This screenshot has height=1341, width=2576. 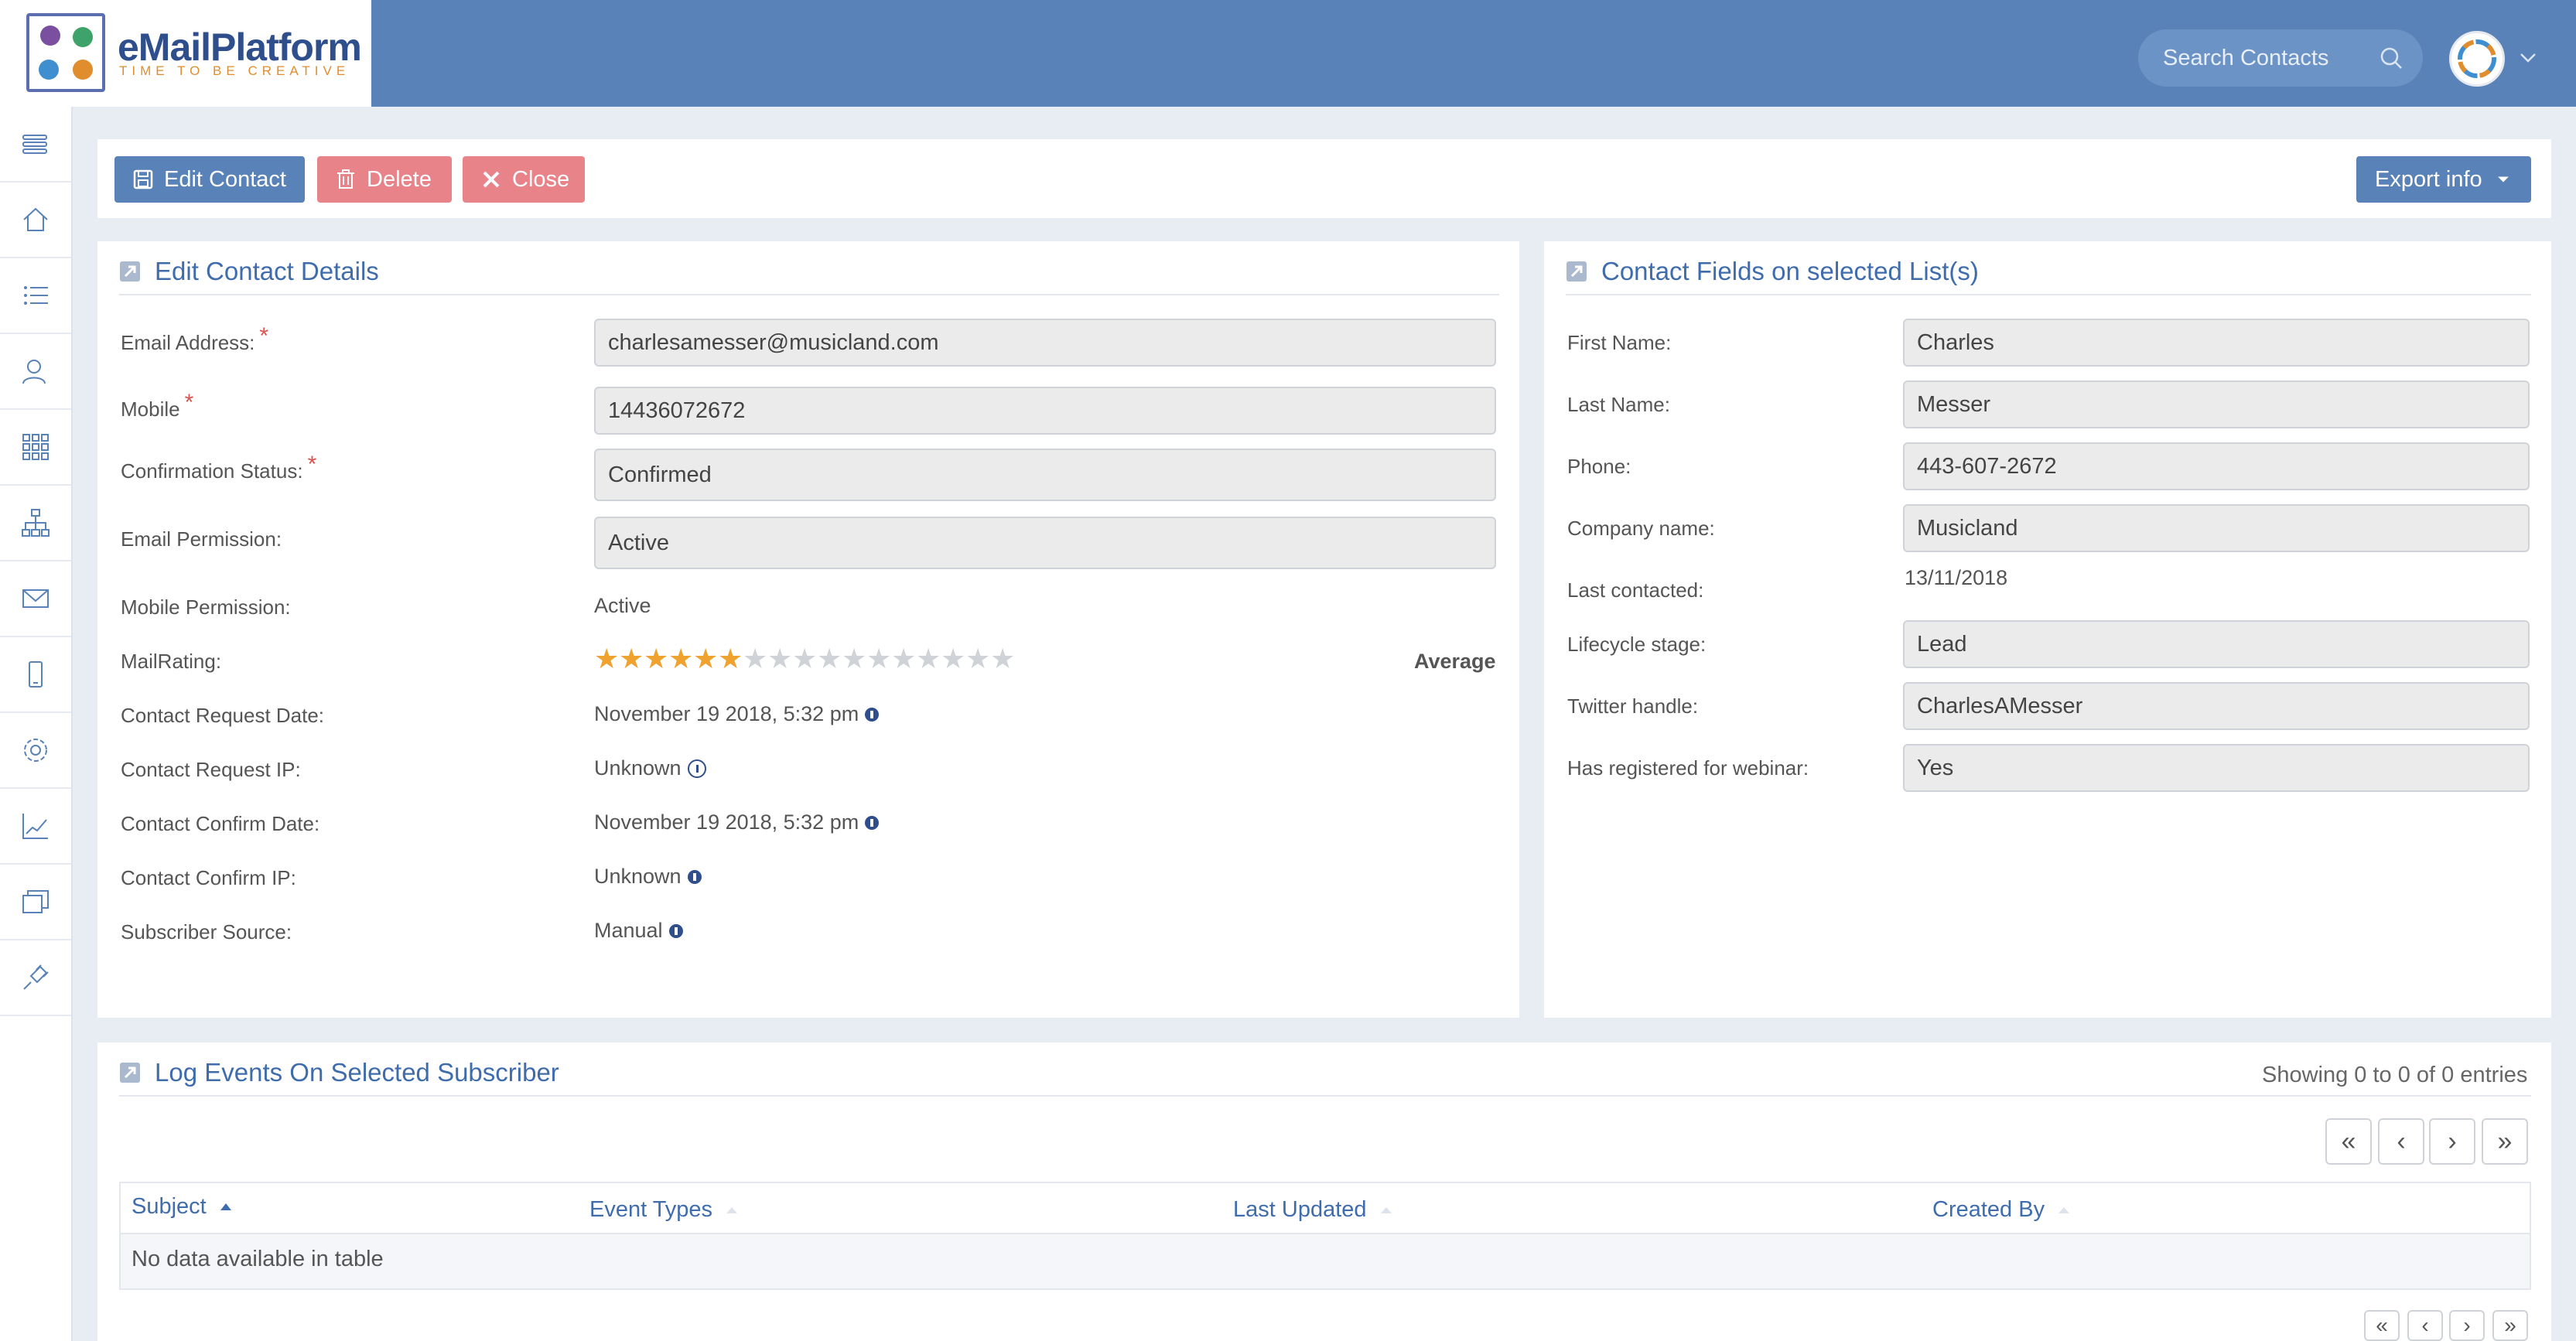 What do you see at coordinates (35, 827) in the screenshot?
I see `sidebar-item-reports` at bounding box center [35, 827].